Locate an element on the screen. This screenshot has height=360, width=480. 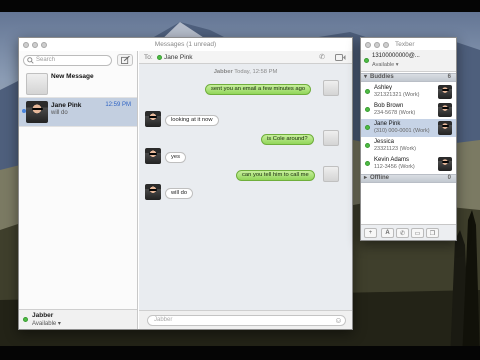
to-label: To: is located at coordinates (148, 57).